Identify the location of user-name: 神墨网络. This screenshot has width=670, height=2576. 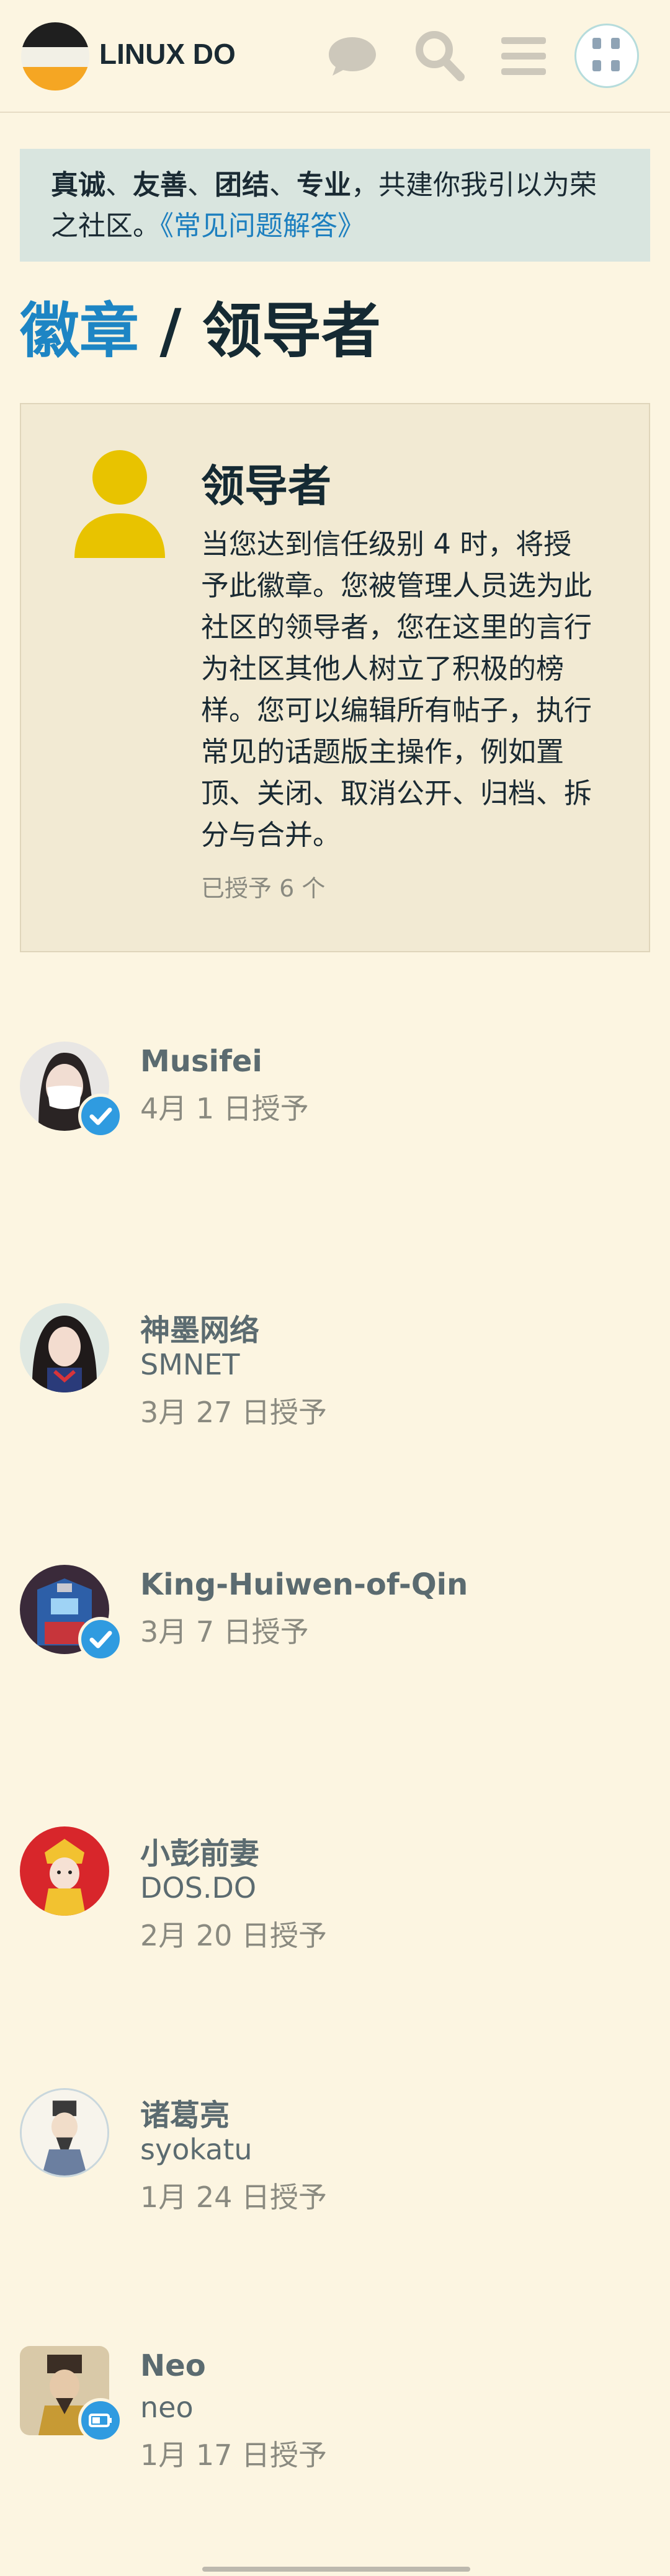
(199, 1328).